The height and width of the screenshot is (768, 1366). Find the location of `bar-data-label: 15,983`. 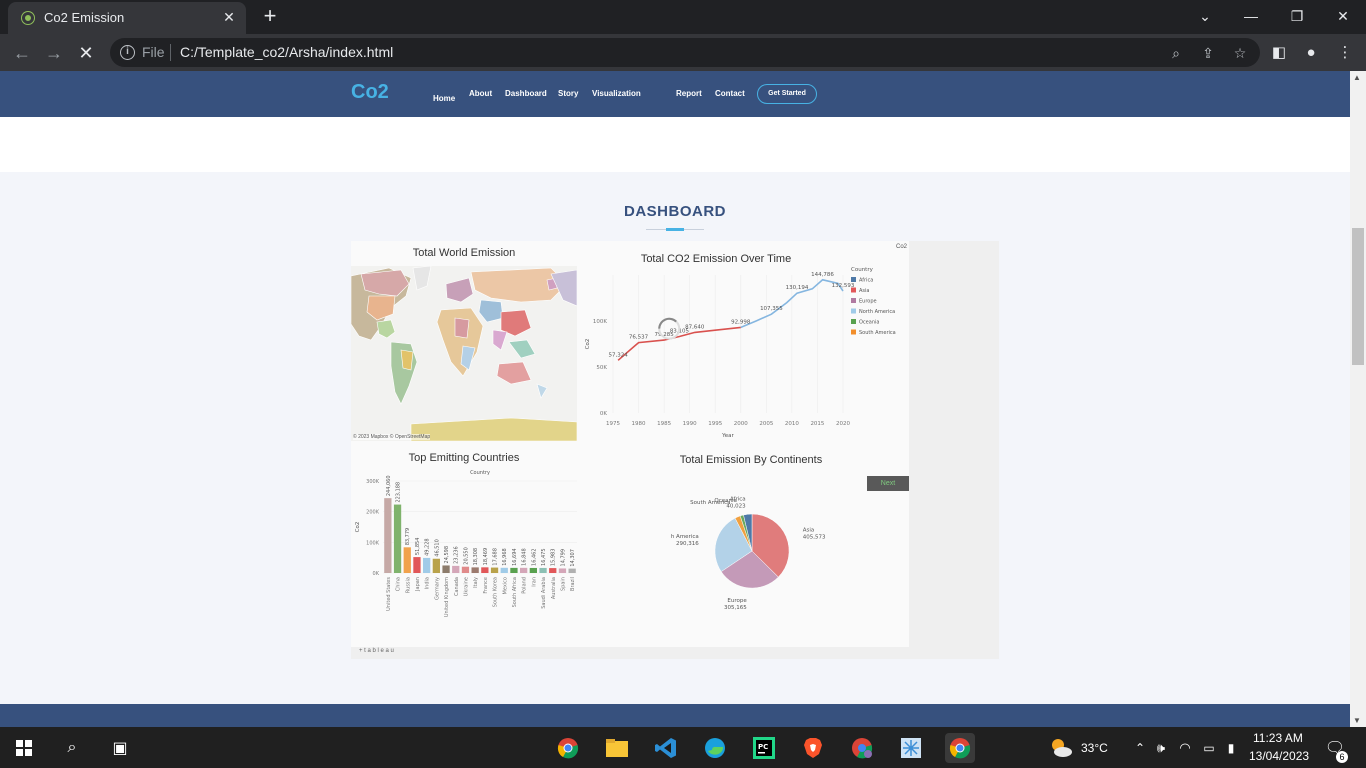

bar-data-label: 15,983 is located at coordinates (554, 558).